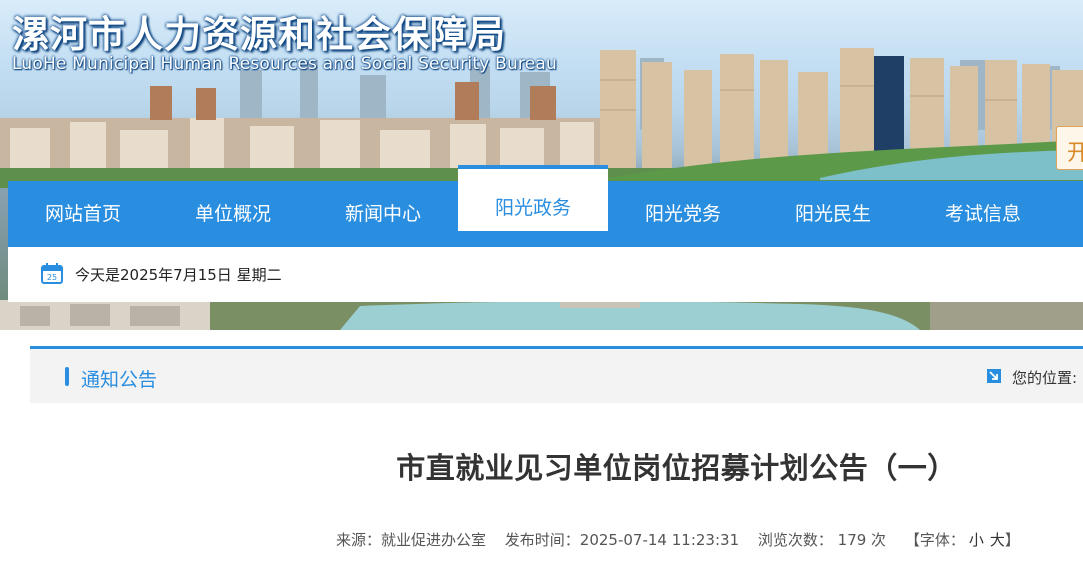  I want to click on nav-item-label: 网站首页, so click(82, 214).